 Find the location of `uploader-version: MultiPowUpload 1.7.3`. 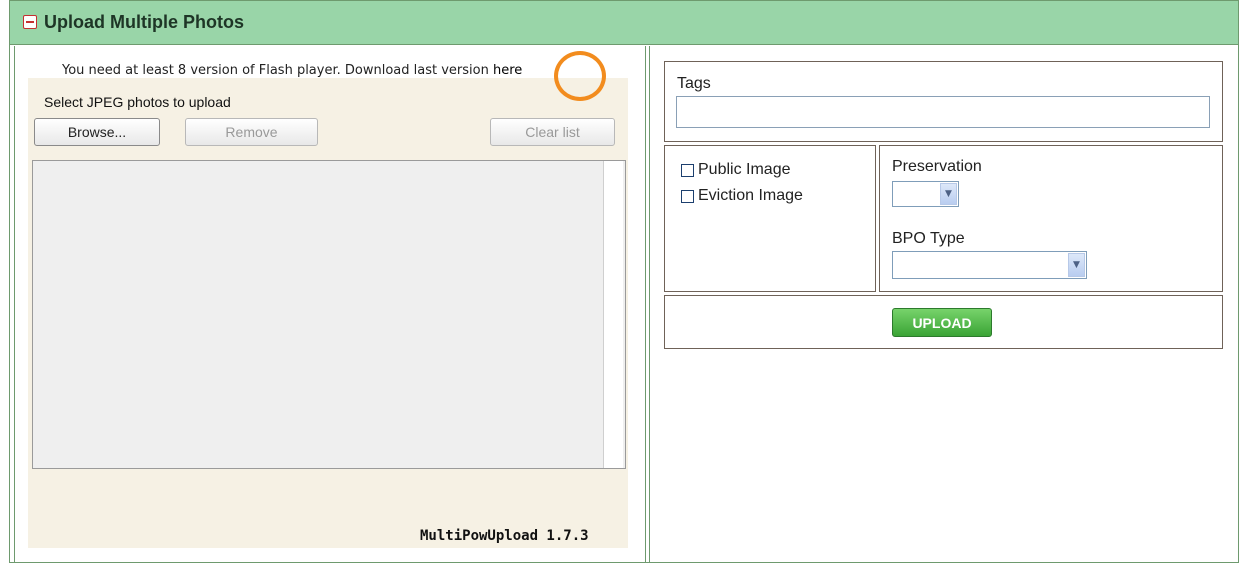

uploader-version: MultiPowUpload 1.7.3 is located at coordinates (504, 536).